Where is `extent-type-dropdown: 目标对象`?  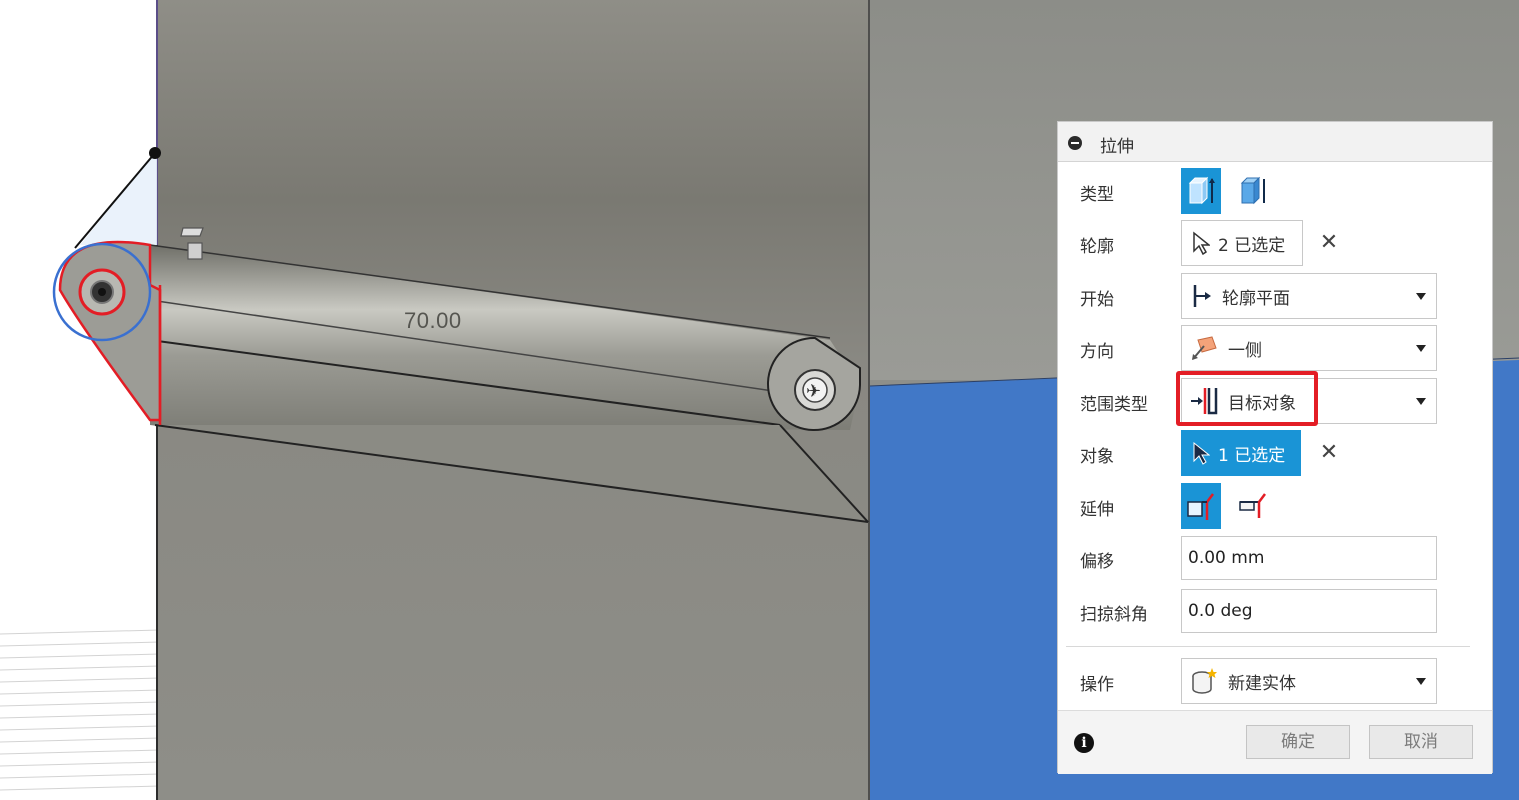 extent-type-dropdown: 目标对象 is located at coordinates (1309, 401).